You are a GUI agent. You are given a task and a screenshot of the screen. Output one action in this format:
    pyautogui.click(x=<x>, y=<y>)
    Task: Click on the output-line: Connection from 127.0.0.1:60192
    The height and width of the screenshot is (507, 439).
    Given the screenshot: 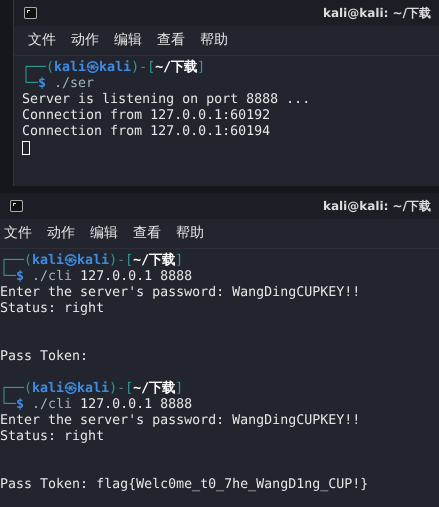 What is the action you would take?
    pyautogui.click(x=147, y=116)
    